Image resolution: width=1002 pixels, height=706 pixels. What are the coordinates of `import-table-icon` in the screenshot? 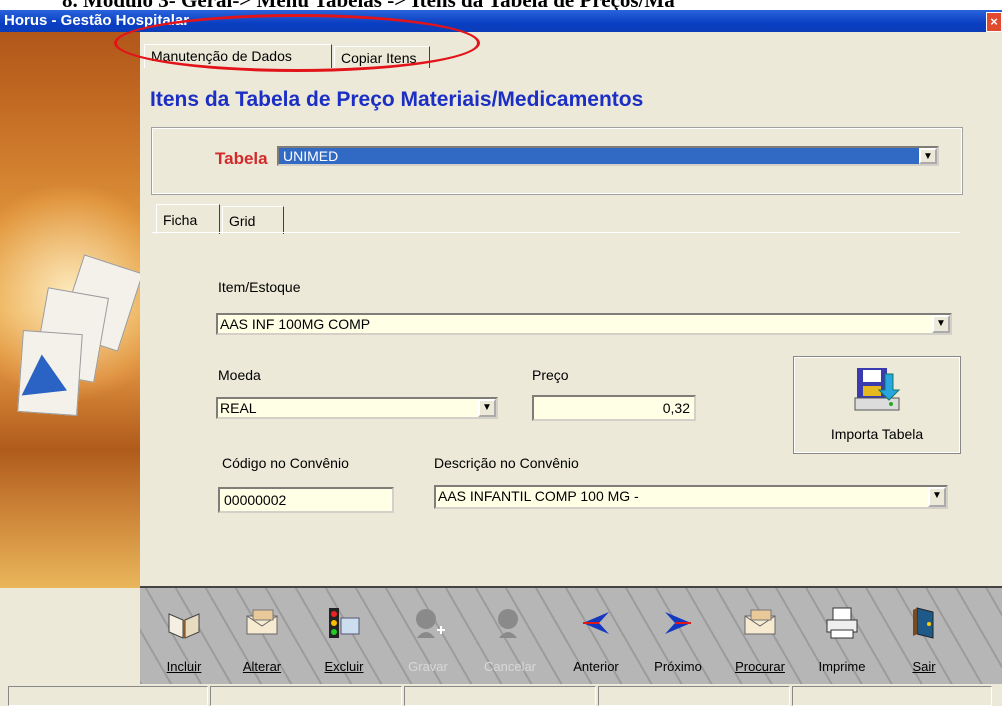 It's located at (877, 389).